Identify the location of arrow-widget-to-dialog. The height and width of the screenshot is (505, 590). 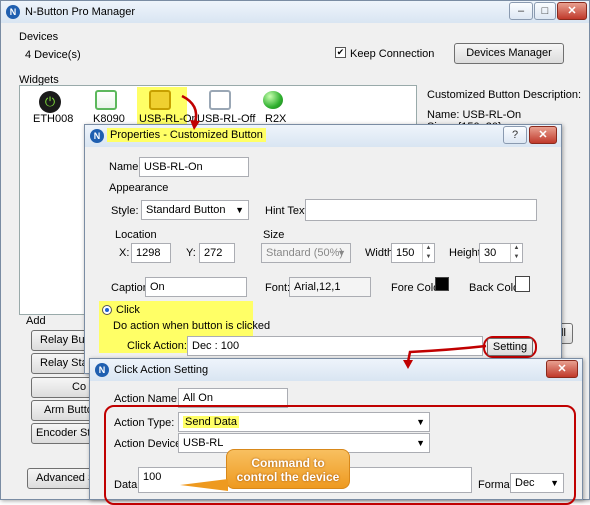
(189, 108).